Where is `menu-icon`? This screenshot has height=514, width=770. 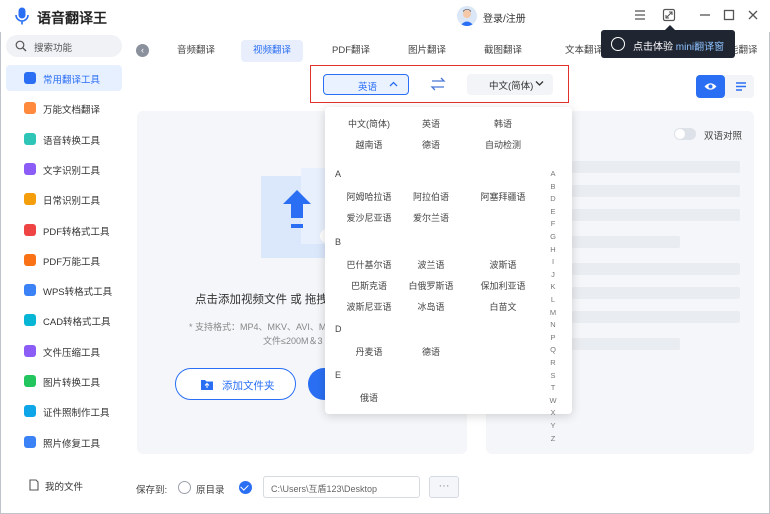 menu-icon is located at coordinates (640, 15).